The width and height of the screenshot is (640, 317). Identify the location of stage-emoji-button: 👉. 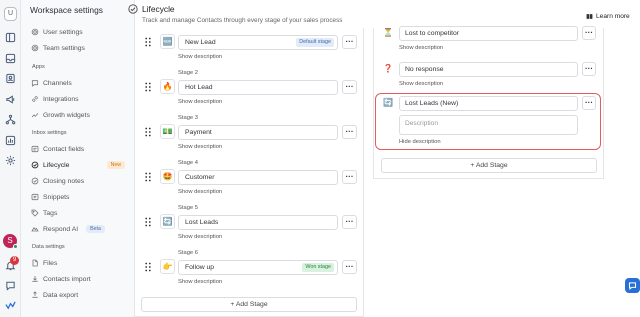
(167, 266).